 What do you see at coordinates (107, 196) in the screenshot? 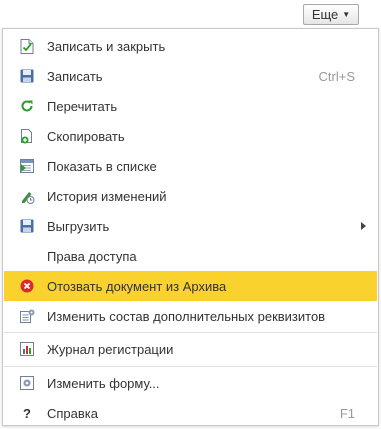
I see `menu-item-label: История изменений` at bounding box center [107, 196].